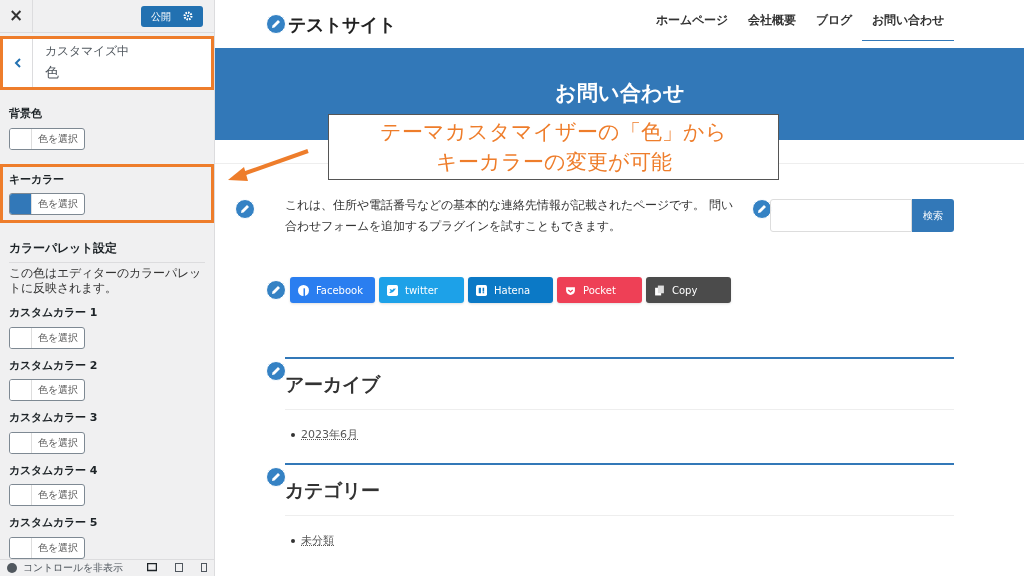 The height and width of the screenshot is (576, 1024). What do you see at coordinates (510, 290) in the screenshot?
I see `share-button: Hatena` at bounding box center [510, 290].